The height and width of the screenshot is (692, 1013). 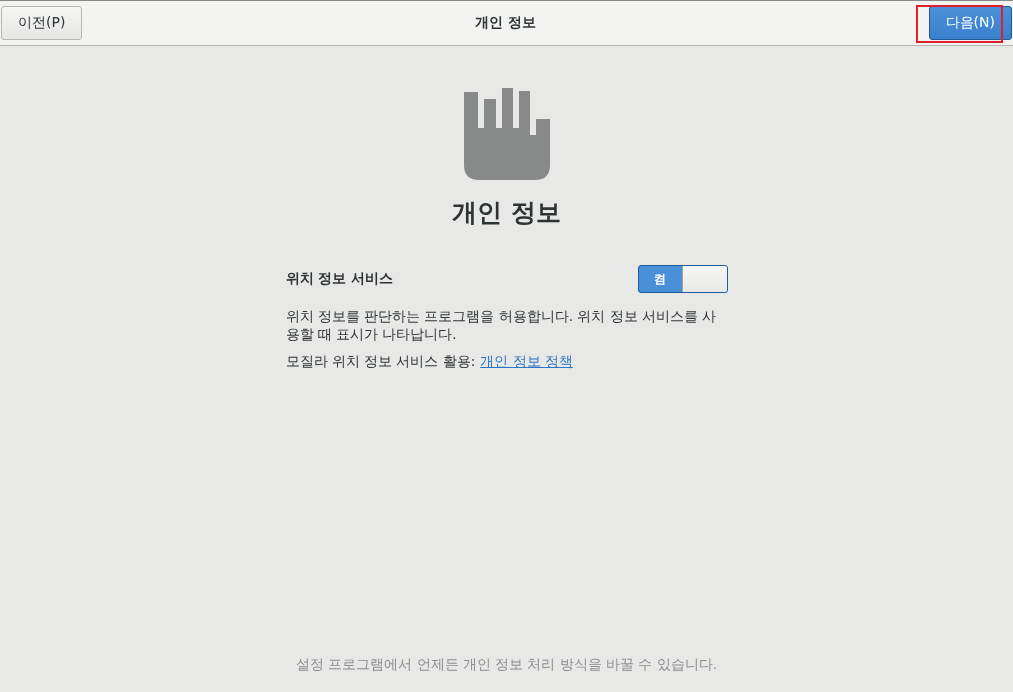 What do you see at coordinates (506, 134) in the screenshot?
I see `hand-icon` at bounding box center [506, 134].